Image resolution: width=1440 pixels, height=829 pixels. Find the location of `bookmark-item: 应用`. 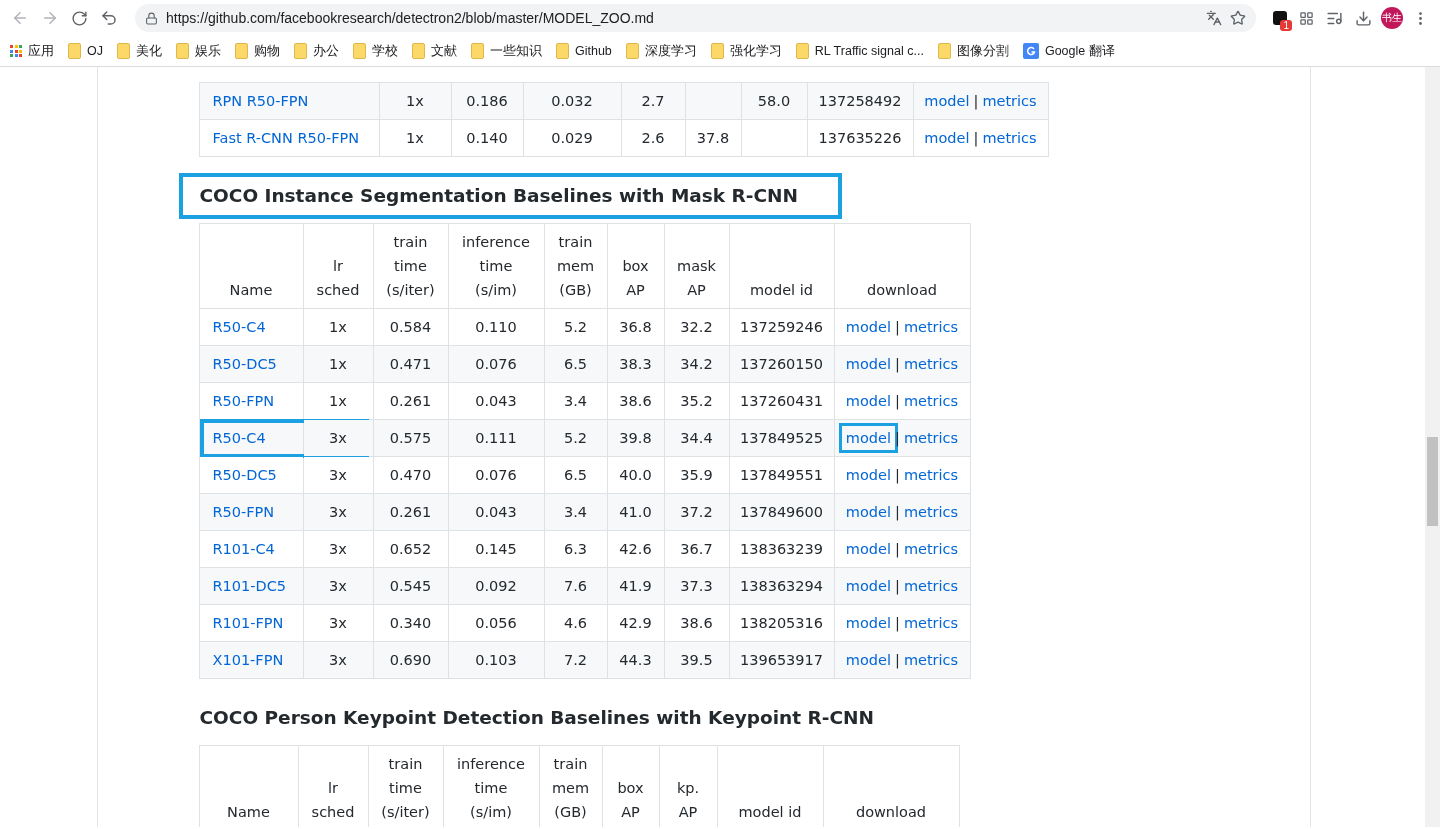

bookmark-item: 应用 is located at coordinates (32, 51).